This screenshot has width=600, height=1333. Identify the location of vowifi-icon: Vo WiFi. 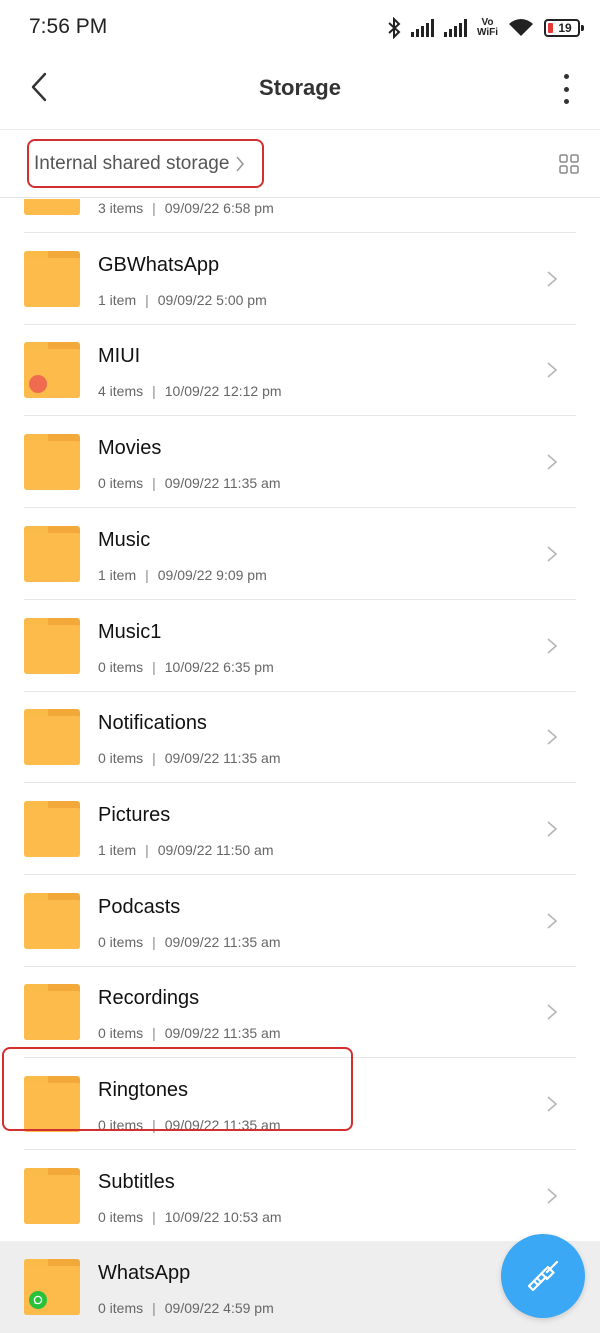
(487, 28).